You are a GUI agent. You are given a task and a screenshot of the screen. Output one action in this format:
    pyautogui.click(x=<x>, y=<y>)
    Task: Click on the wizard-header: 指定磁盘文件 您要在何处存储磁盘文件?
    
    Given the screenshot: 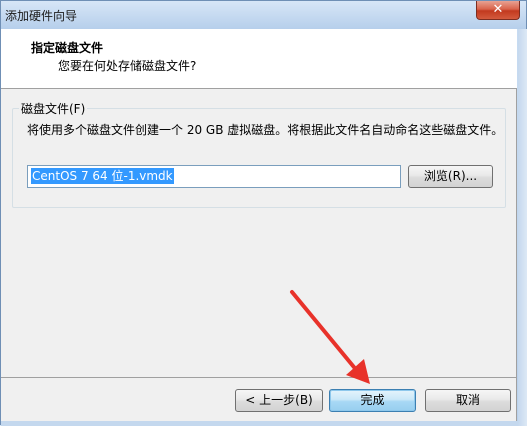 What is the action you would take?
    pyautogui.click(x=259, y=59)
    